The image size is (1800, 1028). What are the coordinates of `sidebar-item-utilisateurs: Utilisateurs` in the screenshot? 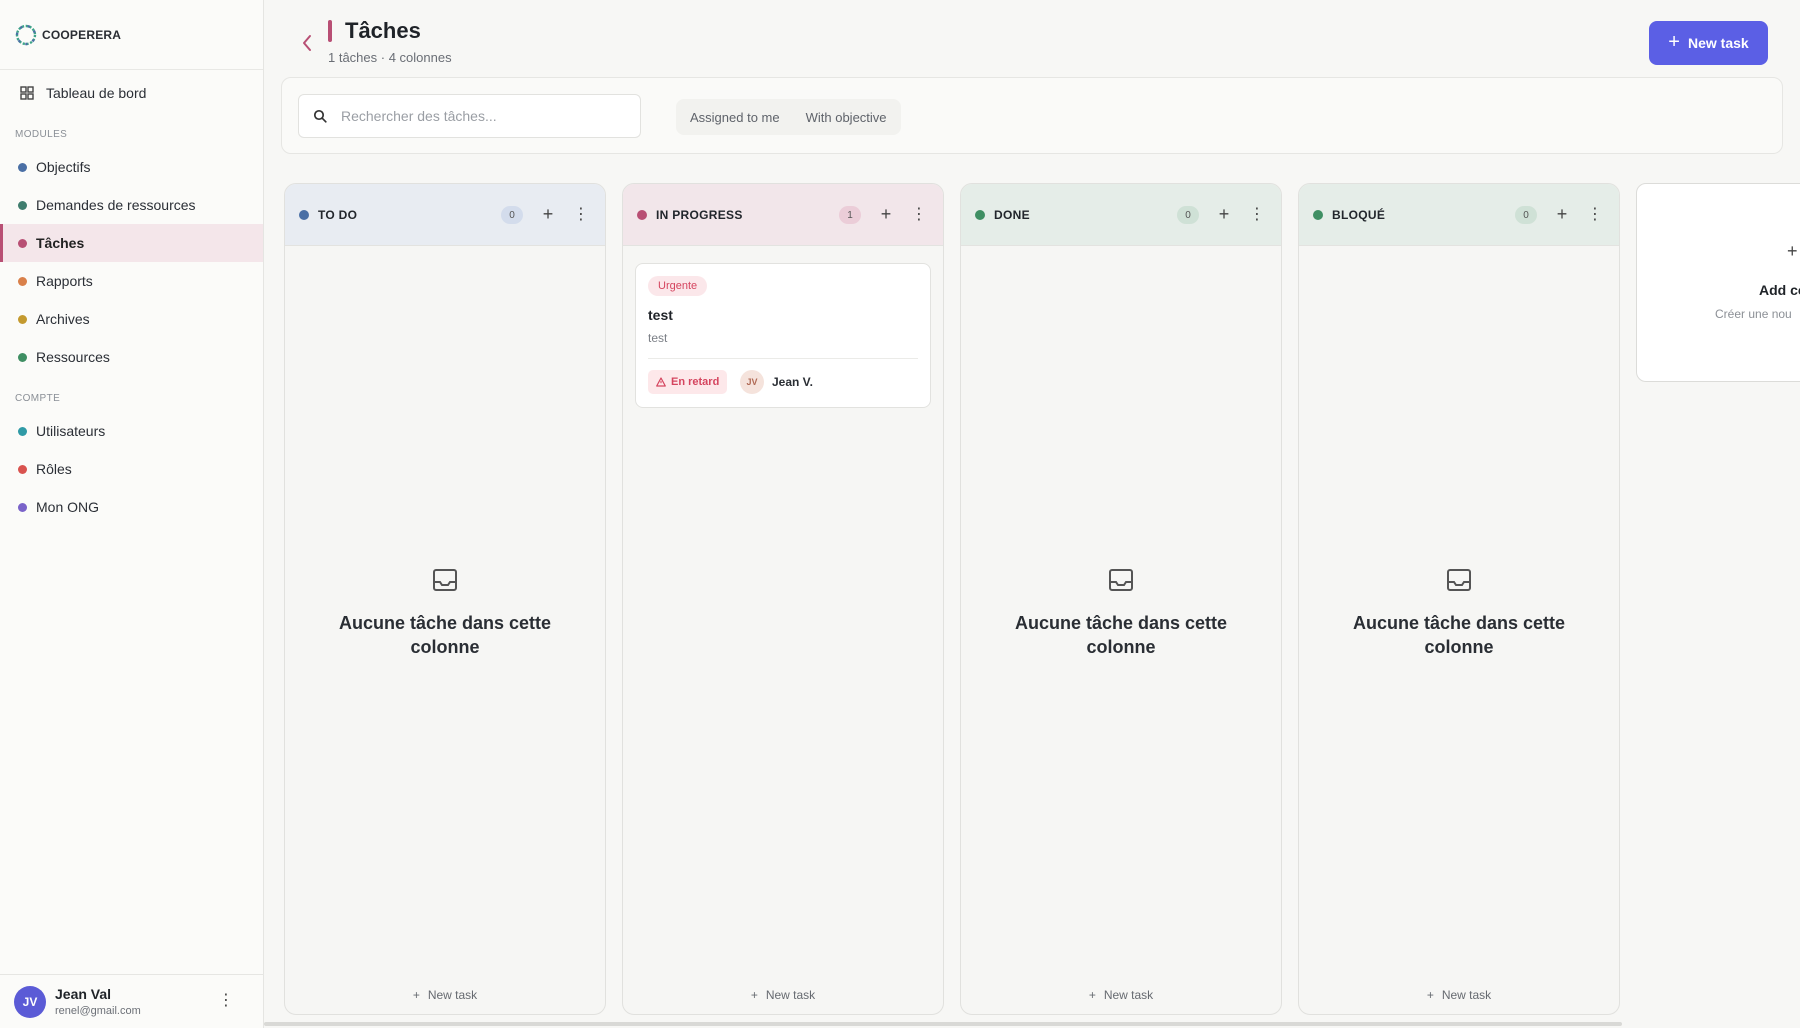 It's located at (131, 431).